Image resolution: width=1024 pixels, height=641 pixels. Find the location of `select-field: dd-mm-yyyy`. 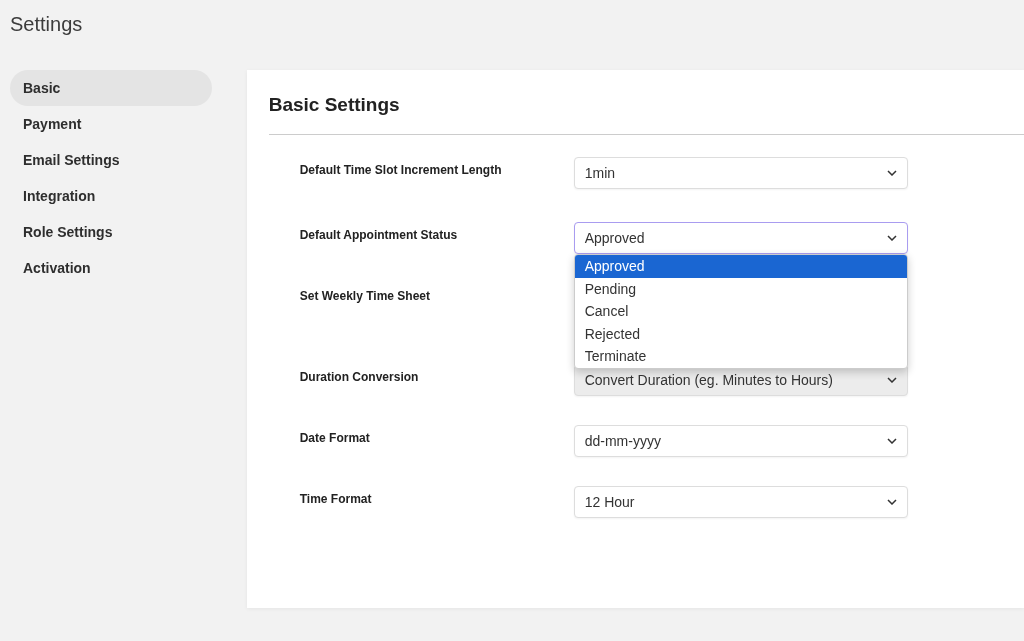

select-field: dd-mm-yyyy is located at coordinates (740, 441).